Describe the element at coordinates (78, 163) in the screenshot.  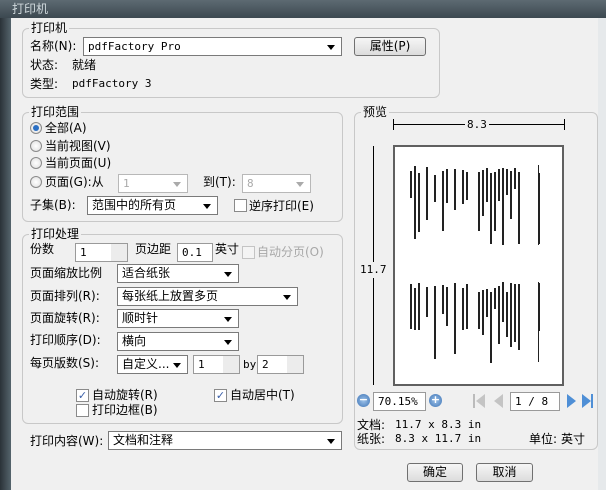
I see `radio-current-page-label: 当前页面(U)` at that location.